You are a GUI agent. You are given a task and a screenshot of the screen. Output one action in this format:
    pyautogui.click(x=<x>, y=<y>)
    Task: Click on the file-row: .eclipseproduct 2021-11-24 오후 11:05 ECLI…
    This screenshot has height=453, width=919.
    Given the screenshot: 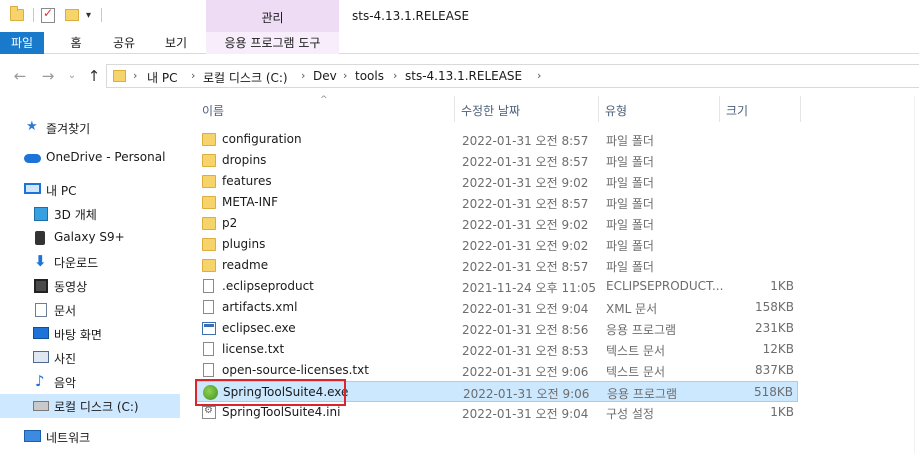 What is the action you would take?
    pyautogui.click(x=497, y=286)
    